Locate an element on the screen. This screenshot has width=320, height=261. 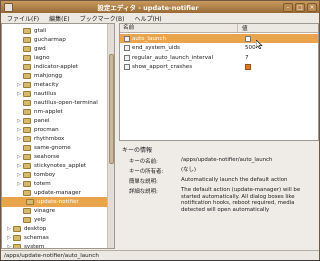
tree-item-label: metacity is located at coordinates (46, 85).